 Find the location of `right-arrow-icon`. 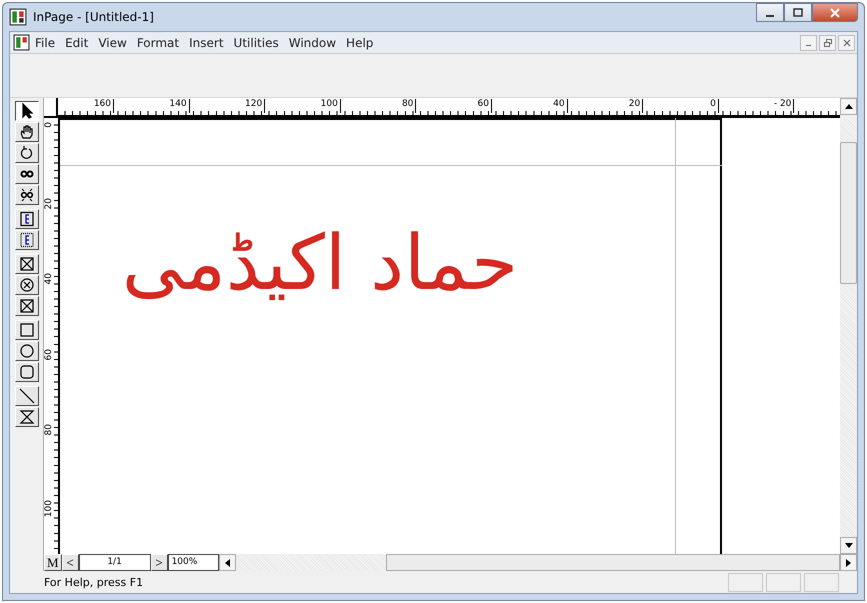

right-arrow-icon is located at coordinates (848, 562).